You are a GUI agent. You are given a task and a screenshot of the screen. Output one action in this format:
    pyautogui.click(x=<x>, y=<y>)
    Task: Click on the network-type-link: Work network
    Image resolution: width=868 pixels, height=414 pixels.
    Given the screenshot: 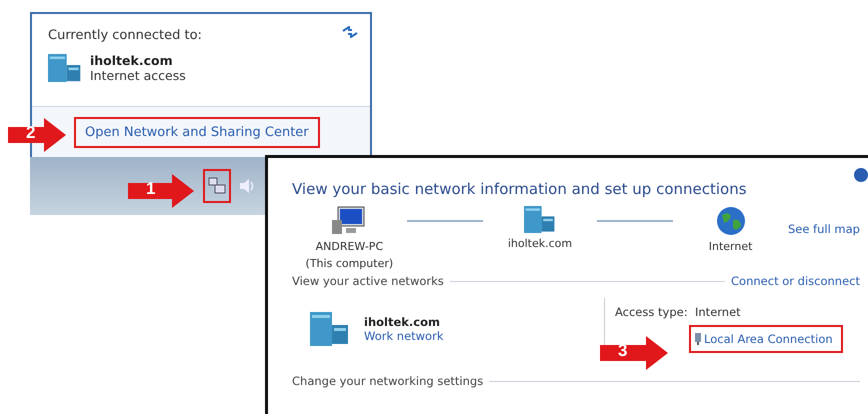 What is the action you would take?
    pyautogui.click(x=404, y=336)
    